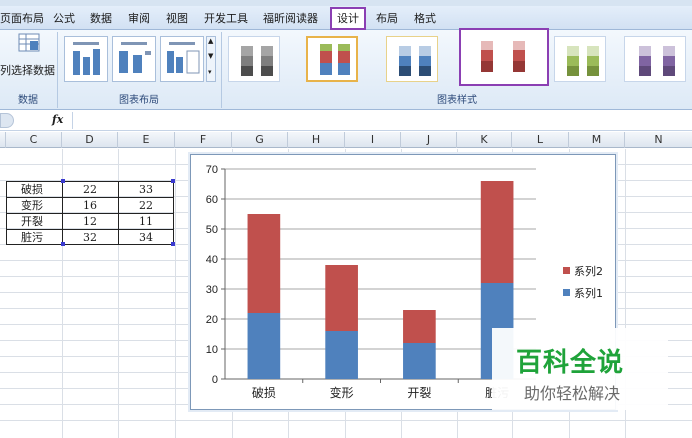  Describe the element at coordinates (226, 19) in the screenshot. I see `tab-developer: 开发工具` at that location.